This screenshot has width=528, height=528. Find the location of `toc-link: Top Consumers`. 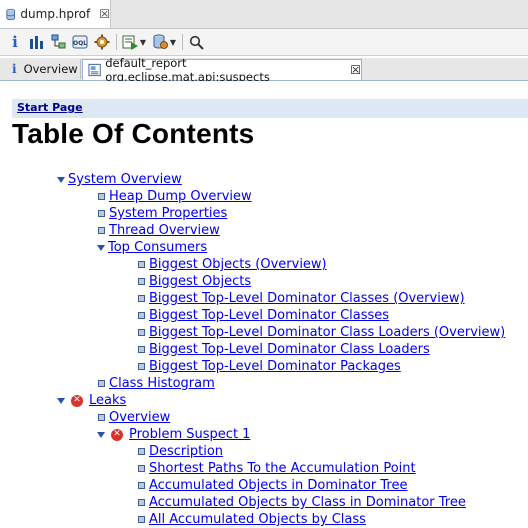

toc-link: Top Consumers is located at coordinates (157, 247).